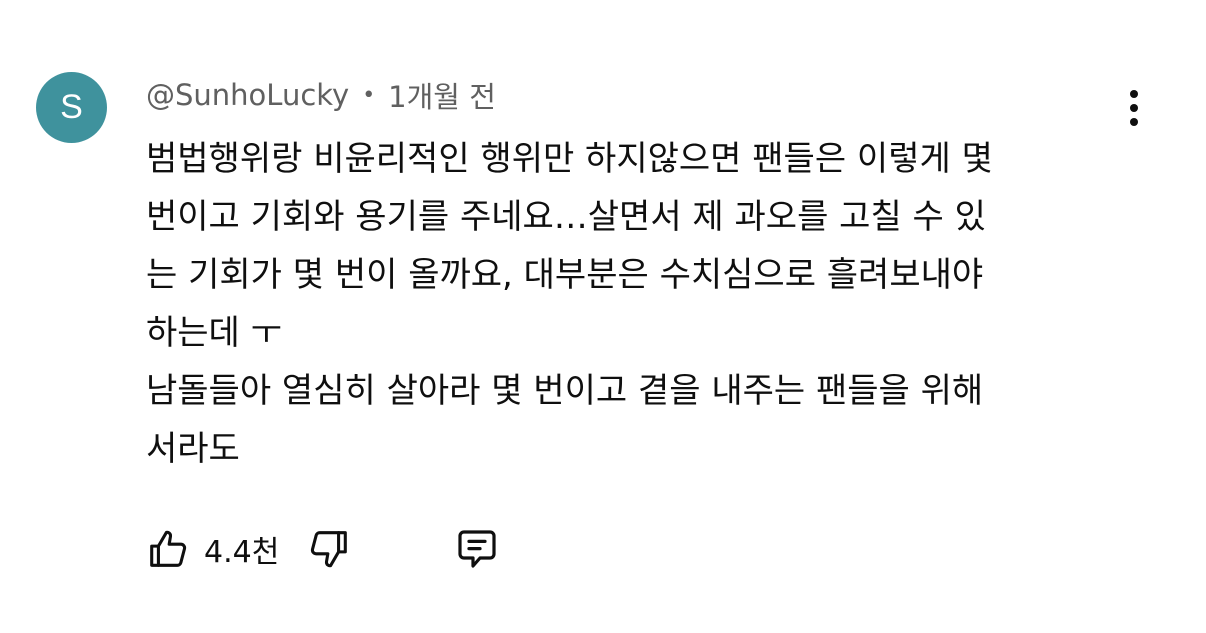  I want to click on comment-time: 1개월 전, so click(442, 95).